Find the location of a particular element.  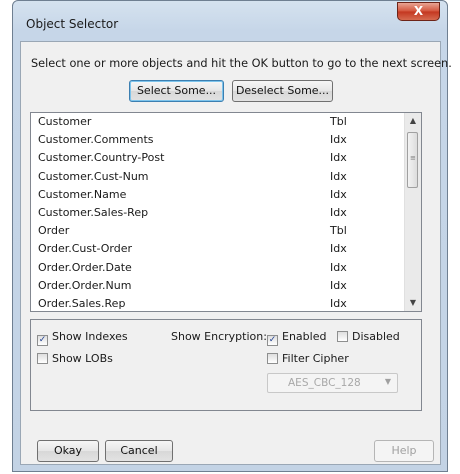

scroll-up-icon: ▲ is located at coordinates (413, 121).